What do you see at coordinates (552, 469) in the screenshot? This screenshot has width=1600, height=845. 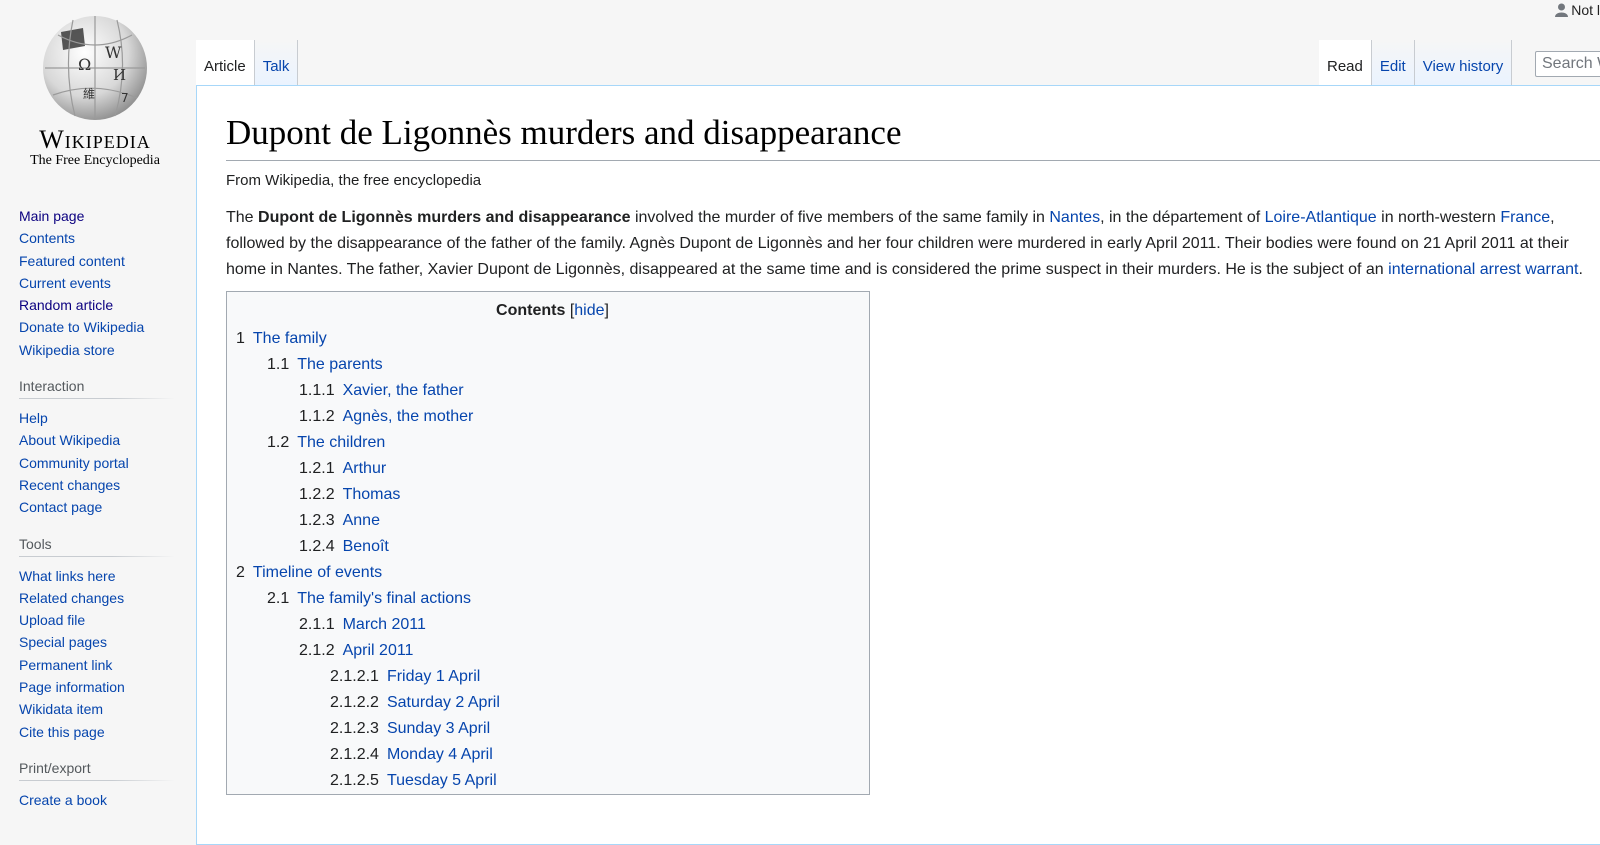 I see `toc-item: 1.2.1 Arthur` at bounding box center [552, 469].